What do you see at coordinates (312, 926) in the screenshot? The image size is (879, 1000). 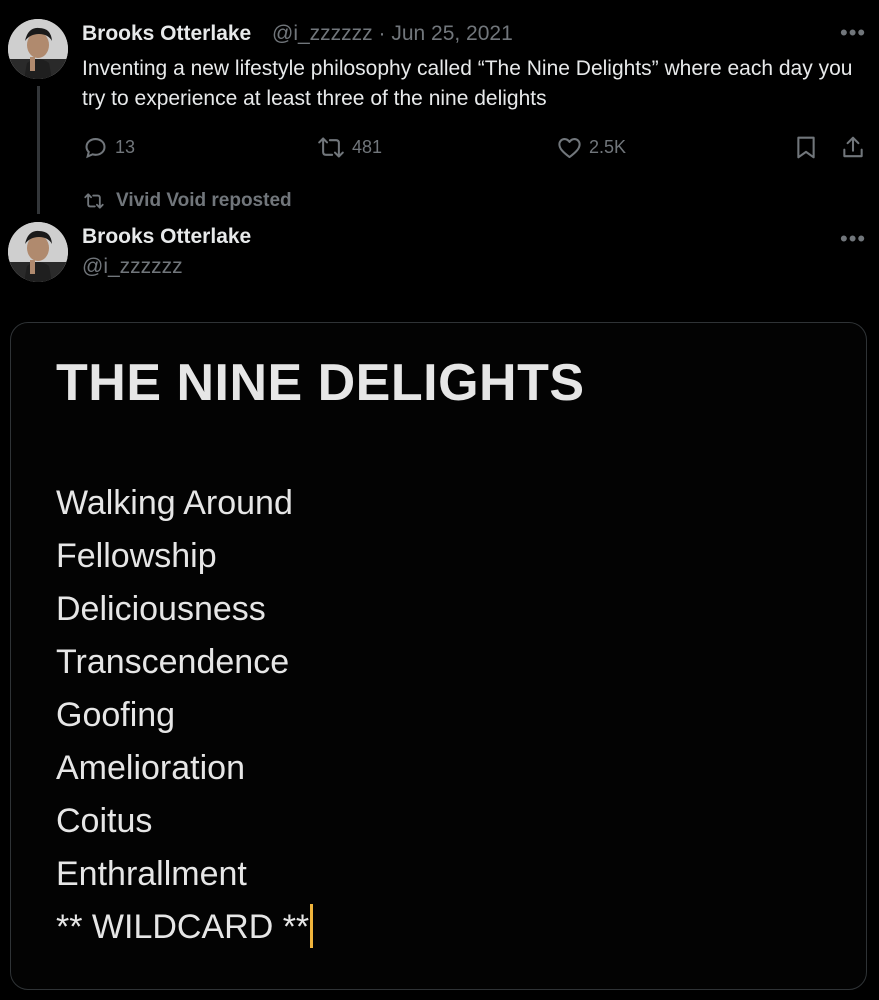 I see `text-cursor` at bounding box center [312, 926].